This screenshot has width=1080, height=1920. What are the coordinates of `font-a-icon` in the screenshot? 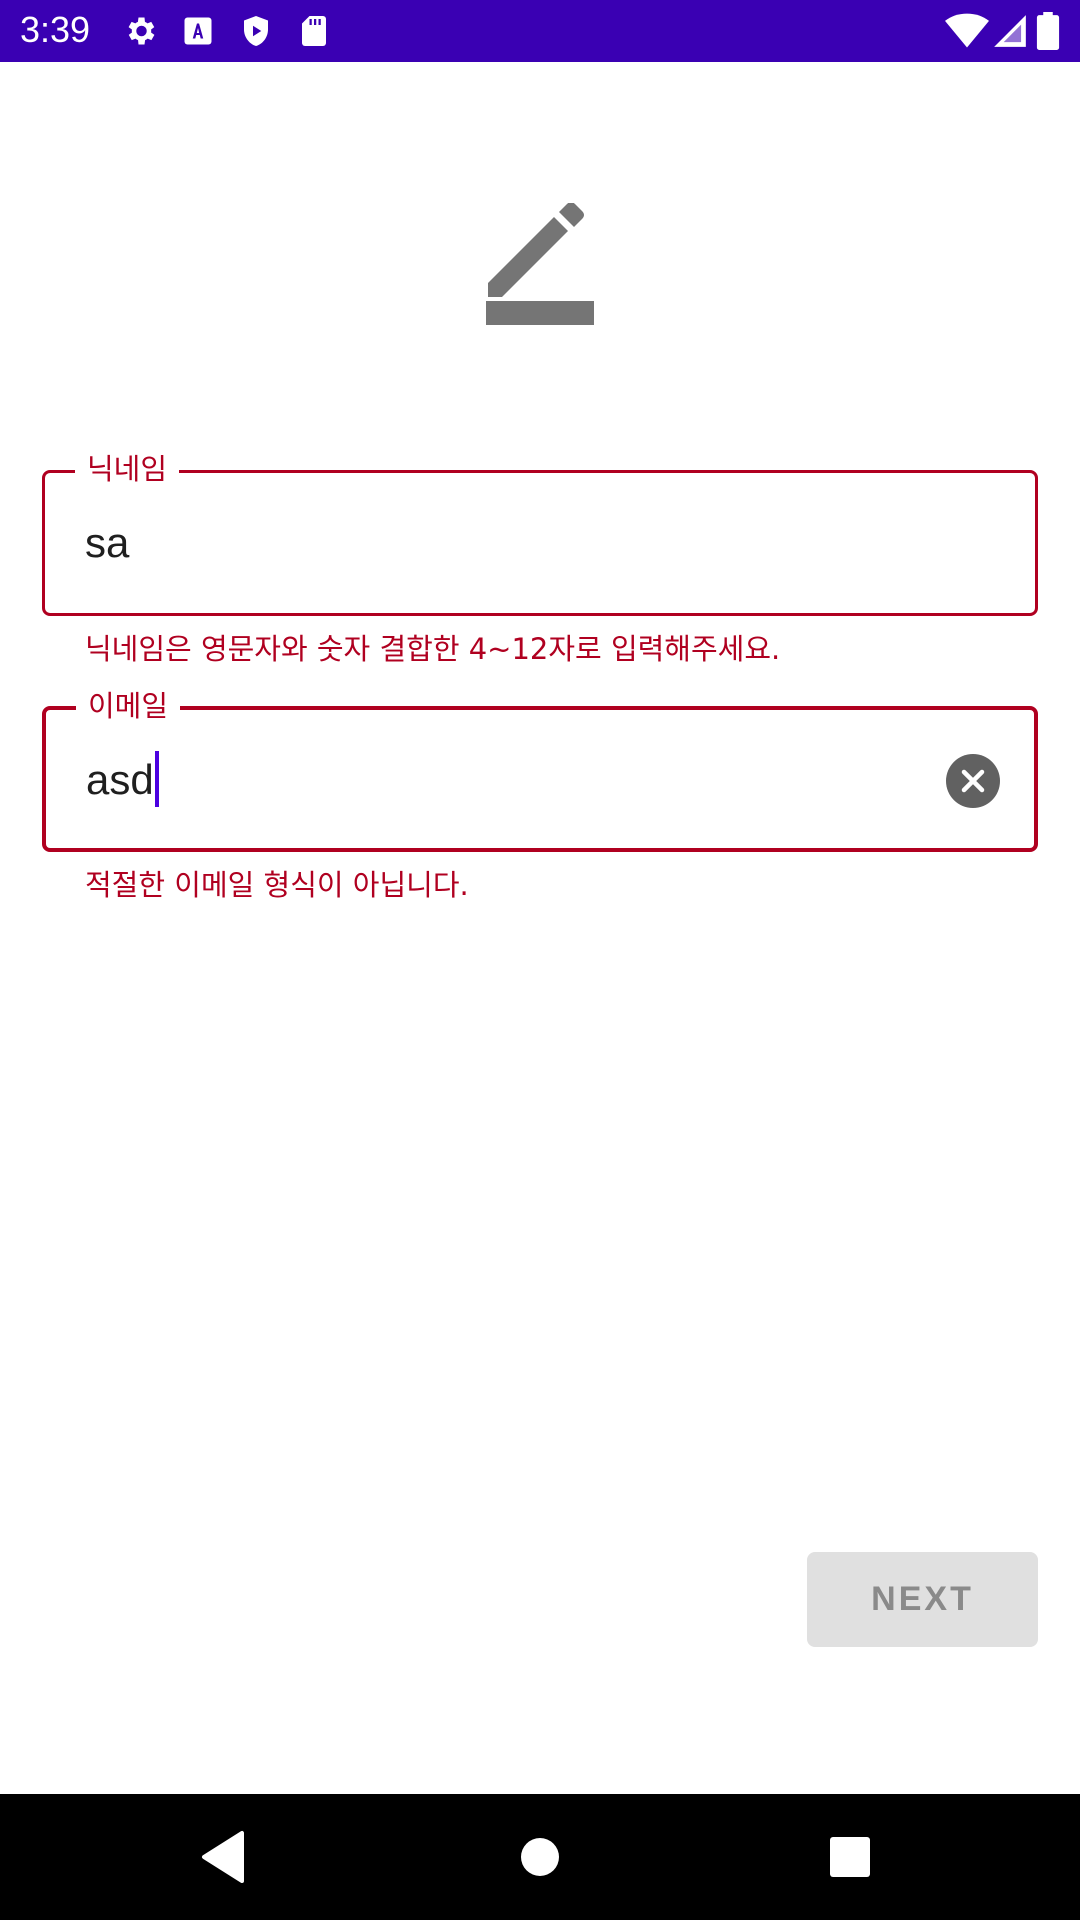 It's located at (198, 31).